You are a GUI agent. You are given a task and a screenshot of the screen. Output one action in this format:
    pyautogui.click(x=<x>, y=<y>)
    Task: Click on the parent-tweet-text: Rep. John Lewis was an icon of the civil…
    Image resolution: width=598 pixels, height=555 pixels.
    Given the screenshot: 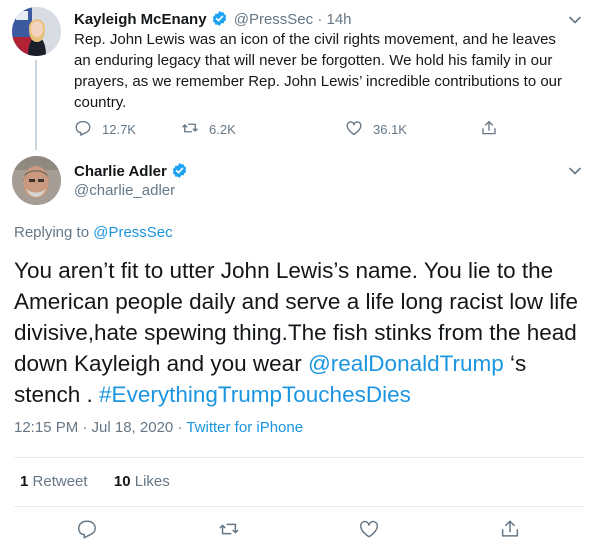 What is the action you would take?
    pyautogui.click(x=318, y=71)
    